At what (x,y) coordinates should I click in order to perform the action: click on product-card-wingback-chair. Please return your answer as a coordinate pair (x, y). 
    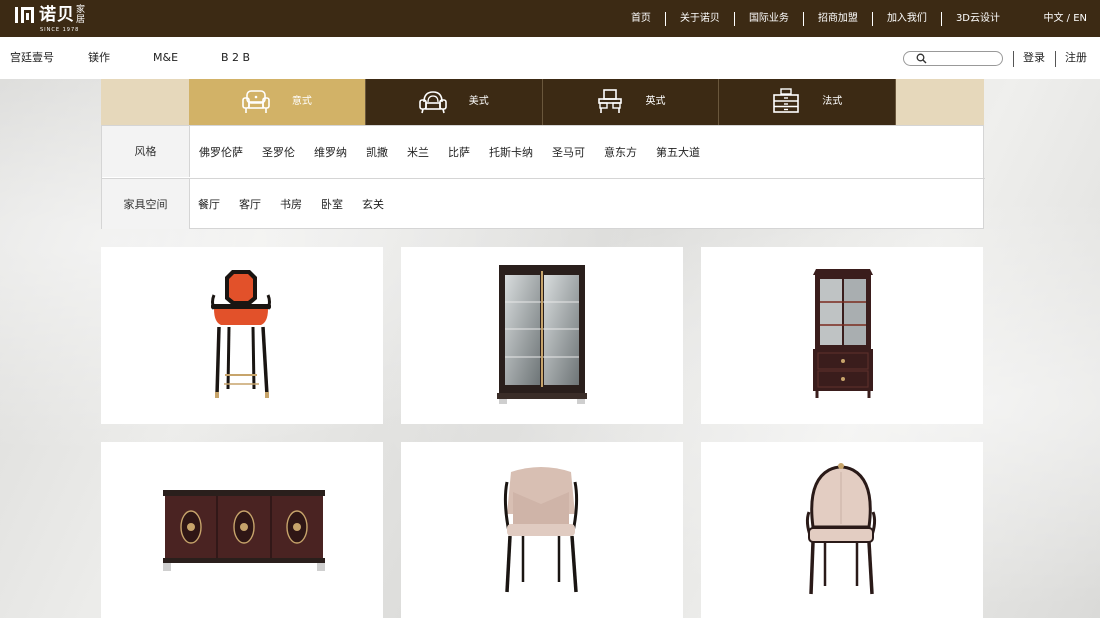
    Looking at the image, I should click on (842, 530).